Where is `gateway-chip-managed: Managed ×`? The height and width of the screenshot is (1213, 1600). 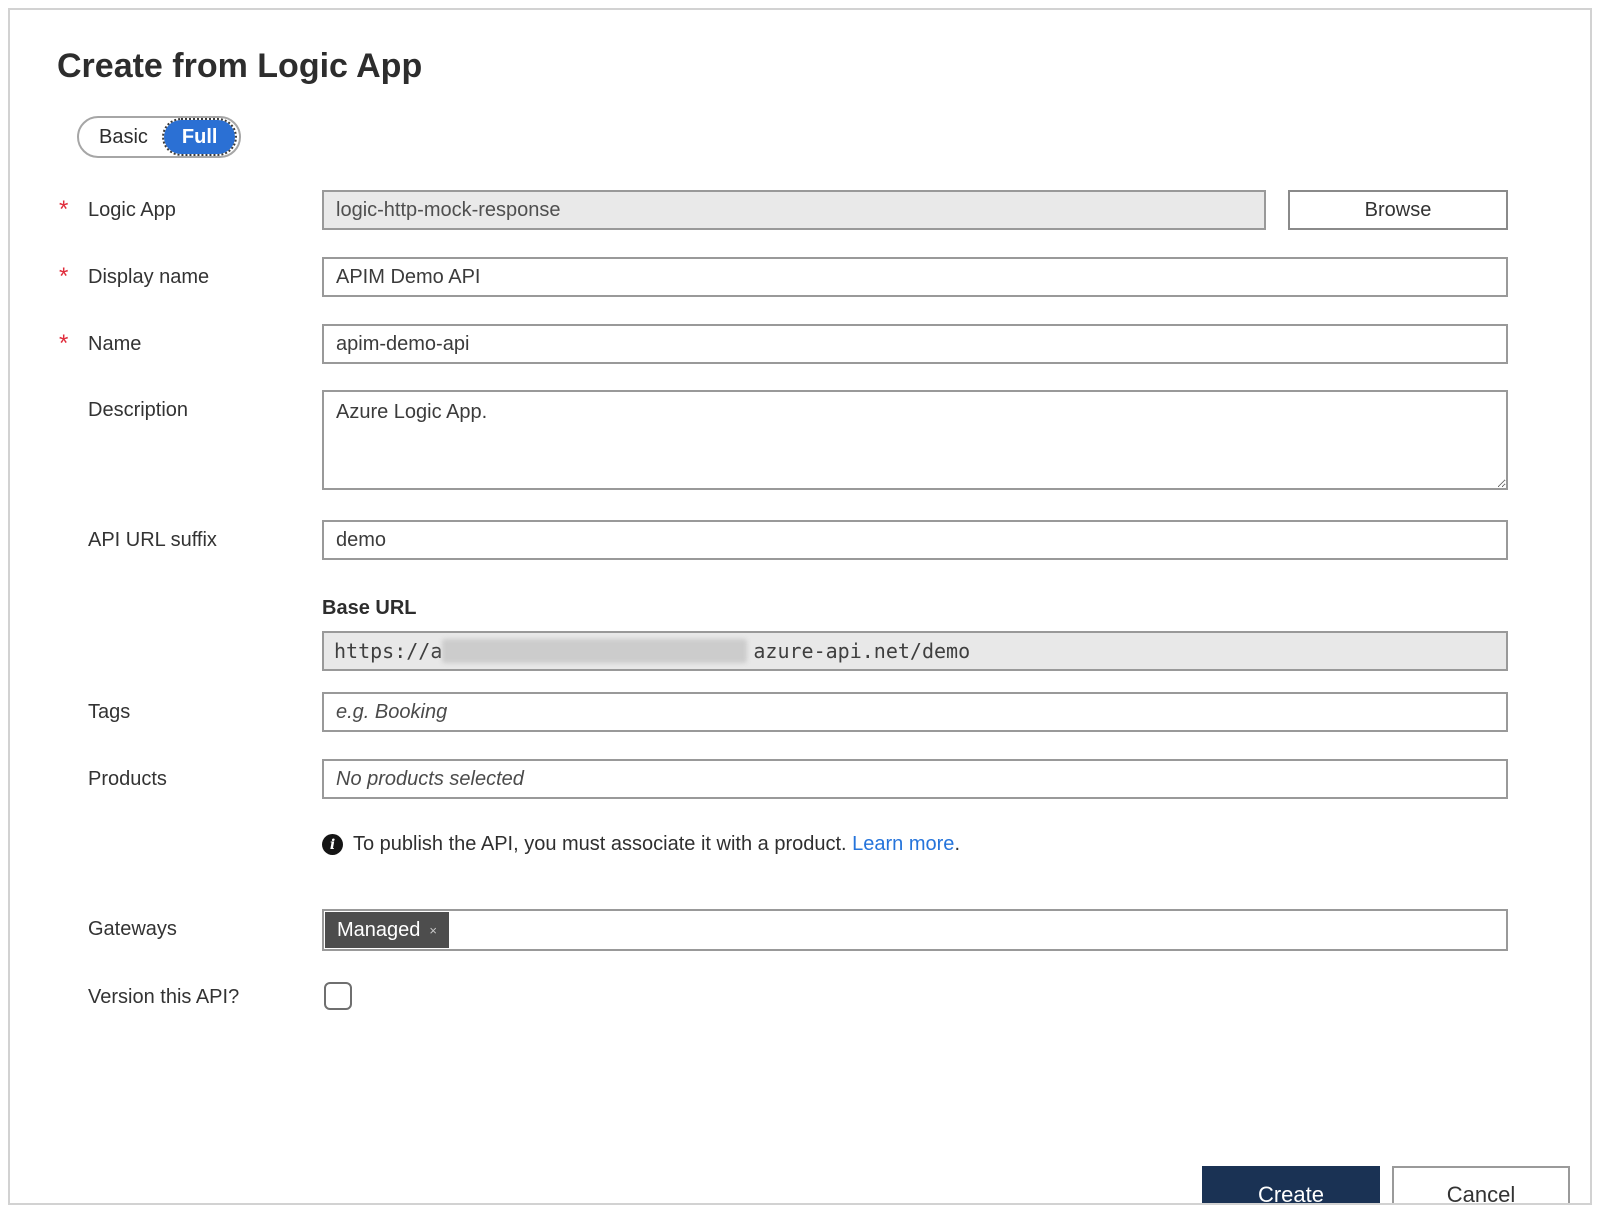
gateway-chip-managed: Managed × is located at coordinates (387, 930).